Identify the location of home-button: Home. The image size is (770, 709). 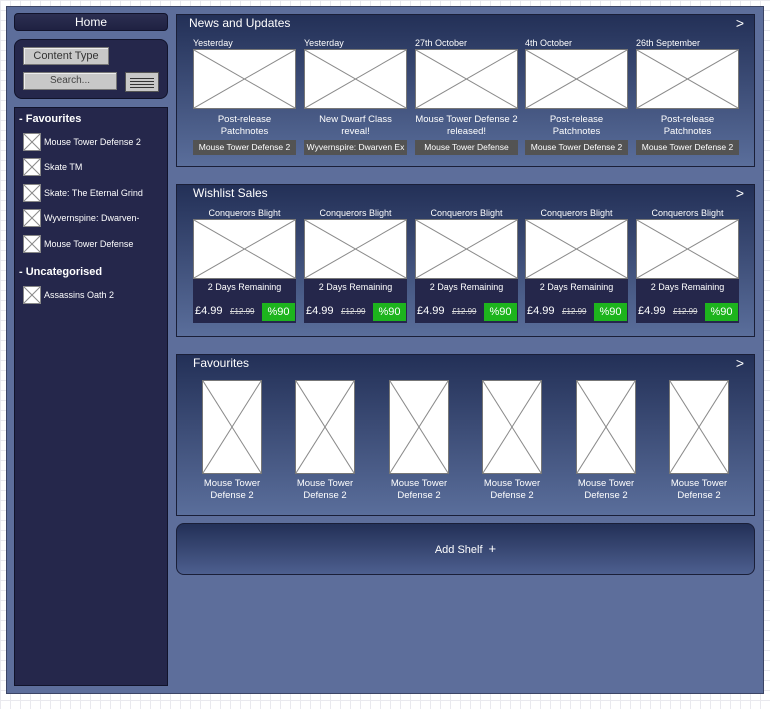
(91, 22).